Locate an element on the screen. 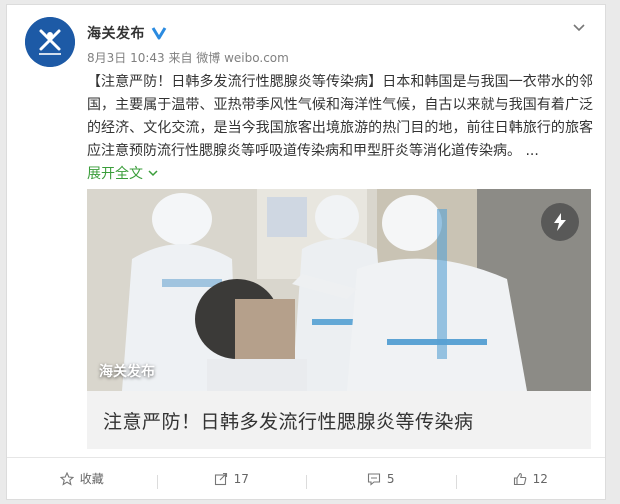 The width and height of the screenshot is (620, 504). customs-emblem-icon is located at coordinates (50, 42).